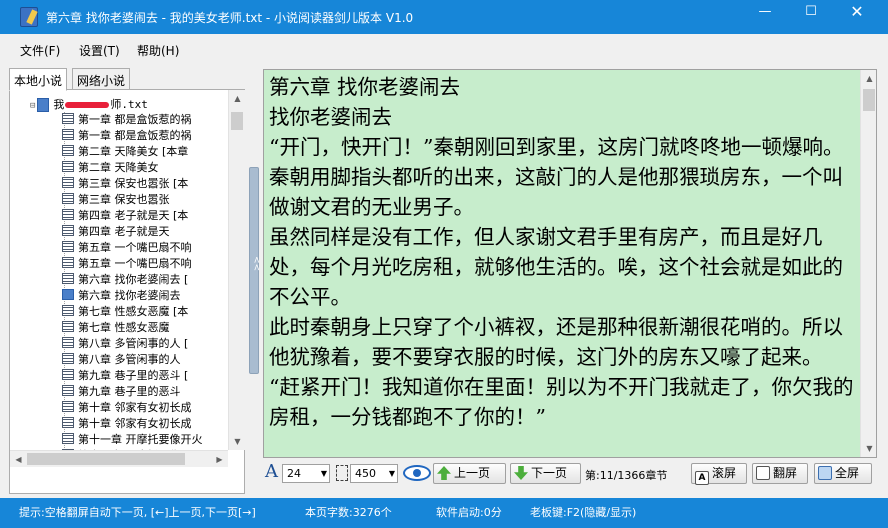 This screenshot has width=888, height=528. What do you see at coordinates (18, 459) in the screenshot?
I see `scroll-left-arrow-icon: ◀` at bounding box center [18, 459].